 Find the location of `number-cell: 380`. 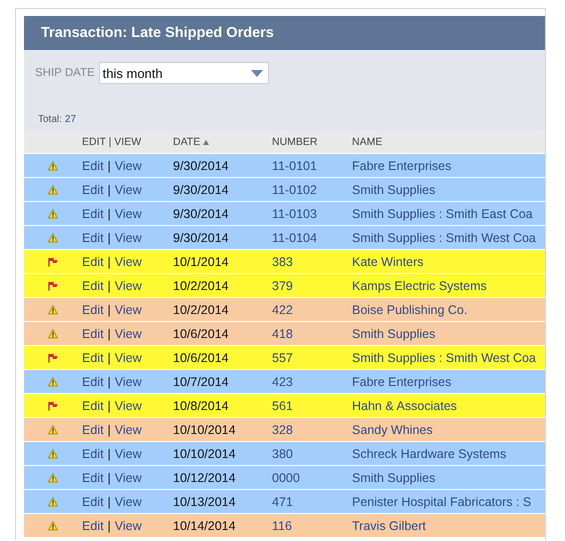

number-cell: 380 is located at coordinates (282, 453).